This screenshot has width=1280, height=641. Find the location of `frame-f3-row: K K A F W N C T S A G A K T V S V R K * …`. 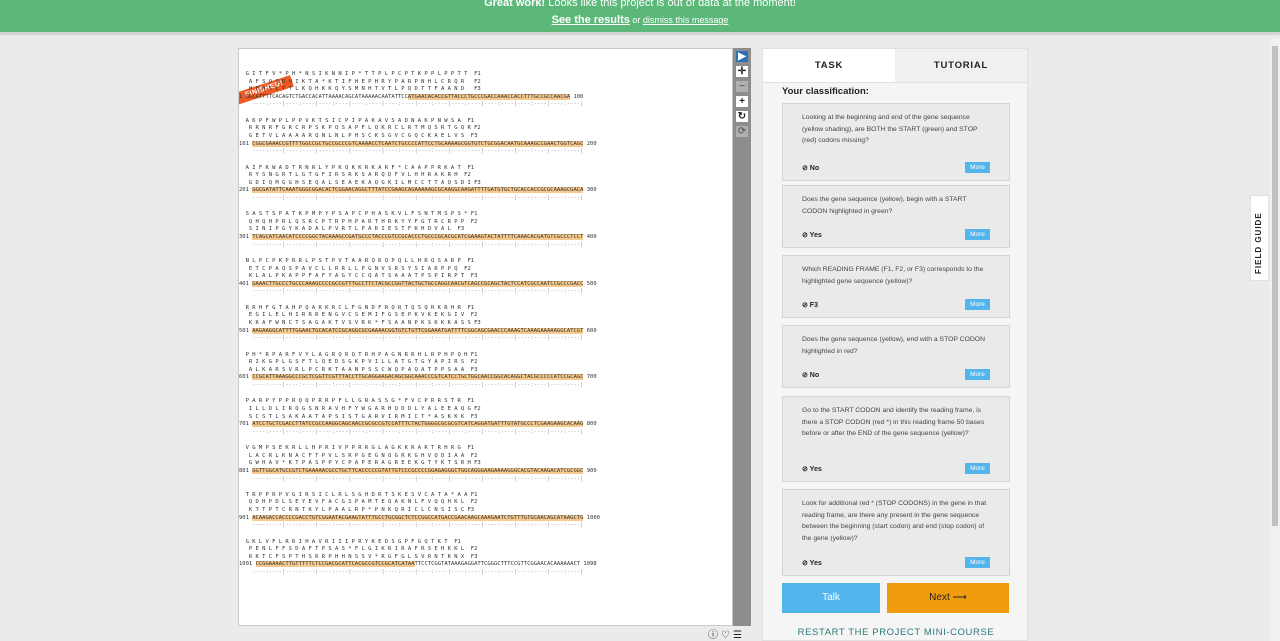

frame-f3-row: K K A F W N C T S A G A K T V S V R K * … is located at coordinates (360, 323).